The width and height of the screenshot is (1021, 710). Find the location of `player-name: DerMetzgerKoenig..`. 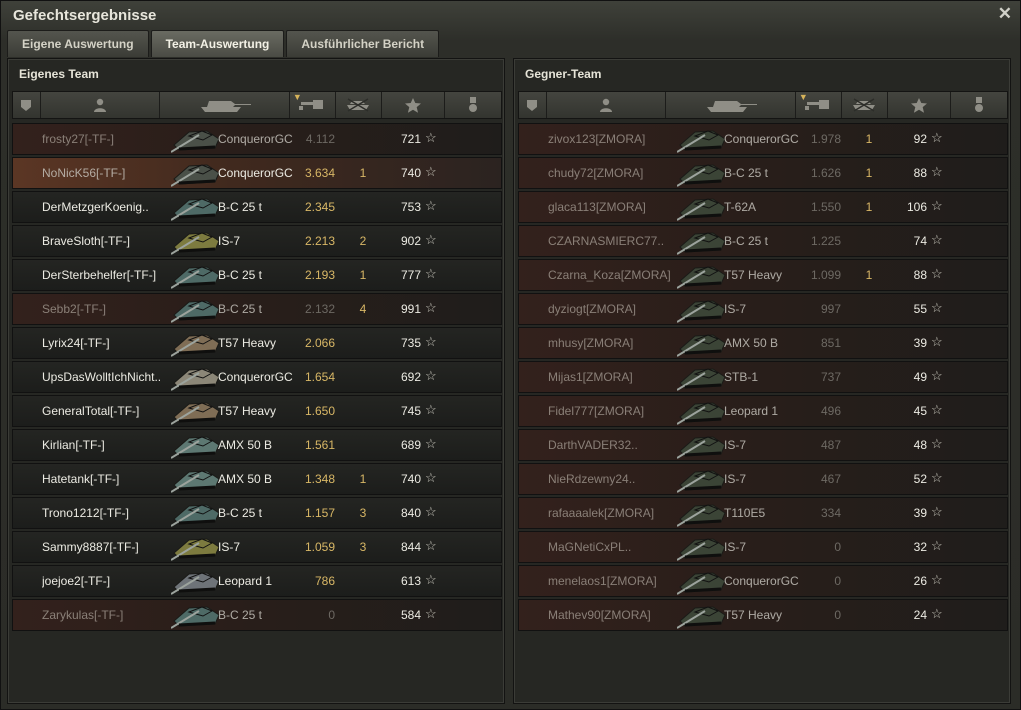

player-name: DerMetzgerKoenig.. is located at coordinates (95, 207).